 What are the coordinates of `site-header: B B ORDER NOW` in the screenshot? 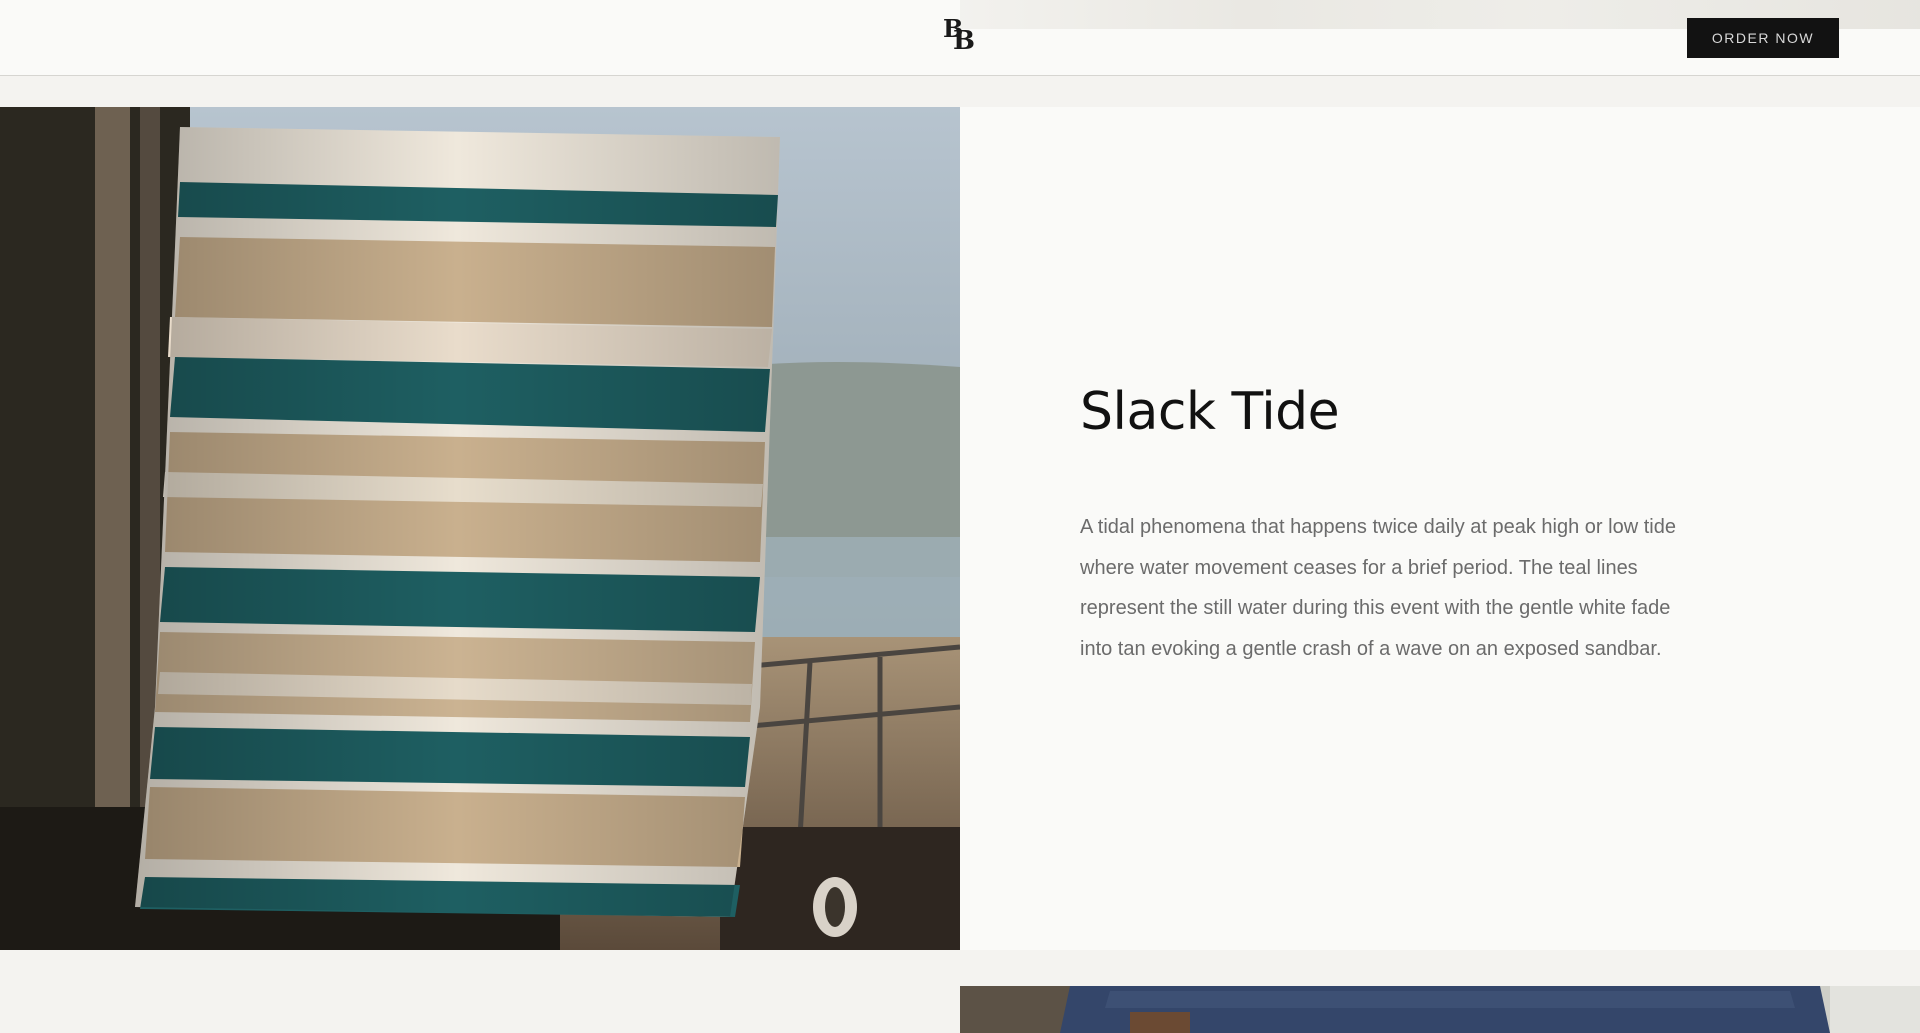 It's located at (960, 38).